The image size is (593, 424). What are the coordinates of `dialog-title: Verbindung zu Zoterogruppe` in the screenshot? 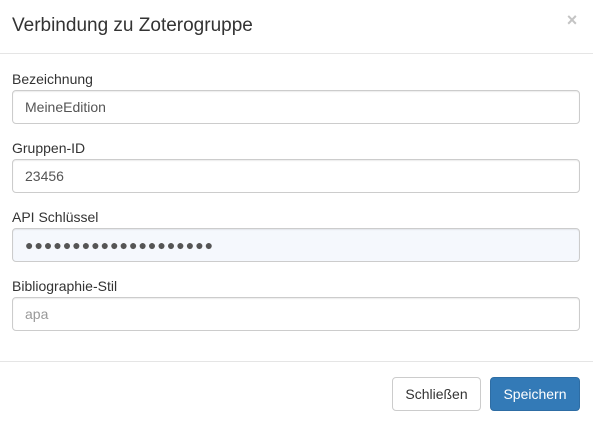 It's located at (132, 25).